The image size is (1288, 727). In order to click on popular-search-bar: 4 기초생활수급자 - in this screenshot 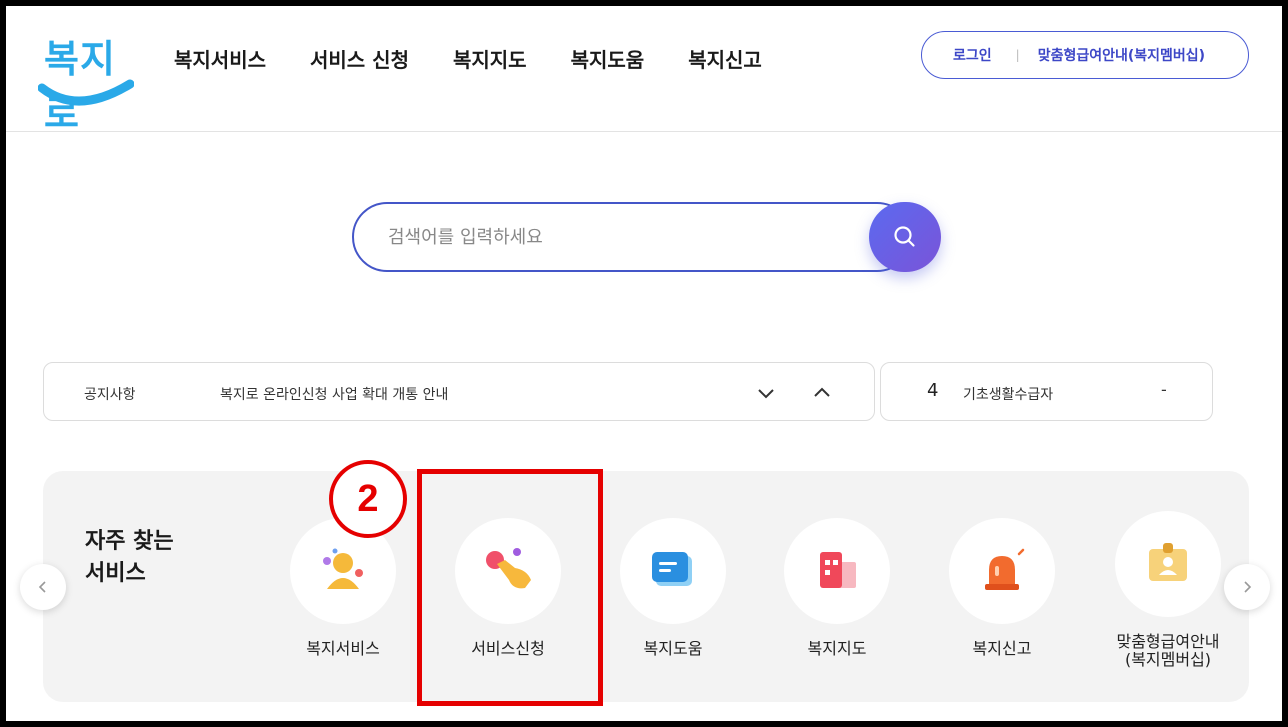, I will do `click(1046, 391)`.